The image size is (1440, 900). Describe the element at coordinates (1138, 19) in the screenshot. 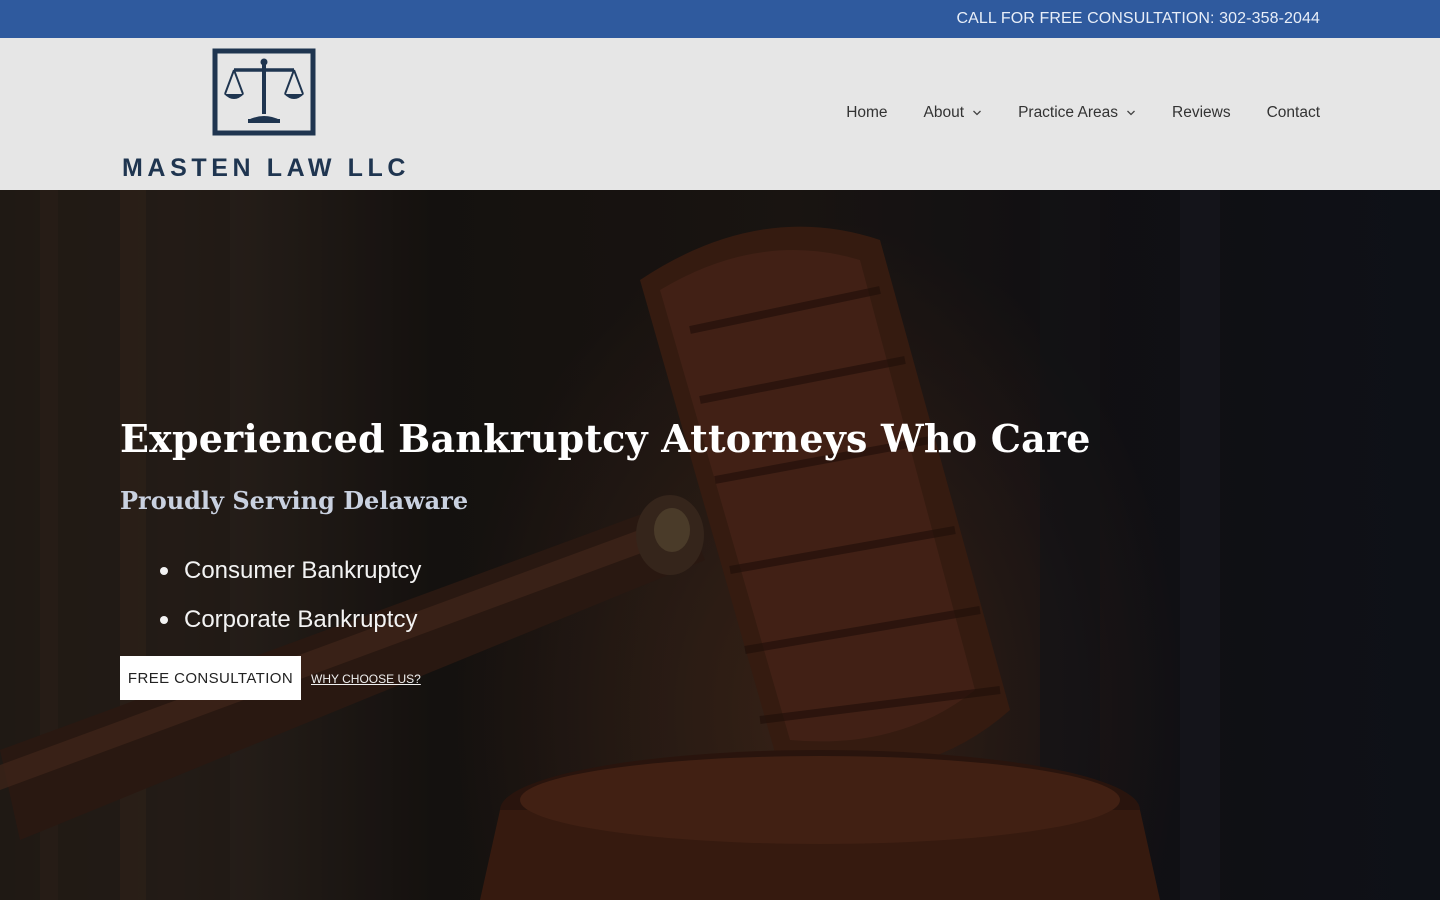

I see `phone-consultation-link: CALL FOR FREE CONSULTATION: 302-358-2044` at that location.